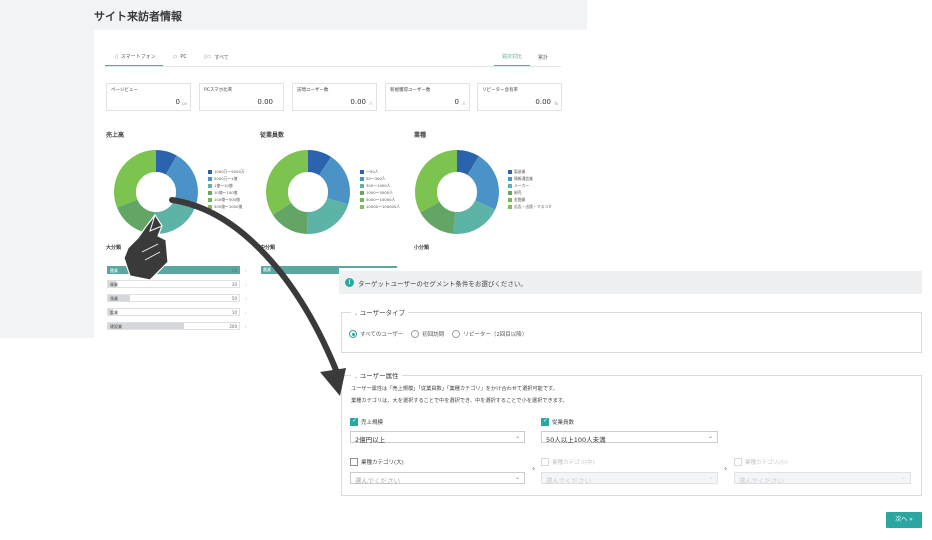  I want to click on kpi-unit: %, so click(556, 103).